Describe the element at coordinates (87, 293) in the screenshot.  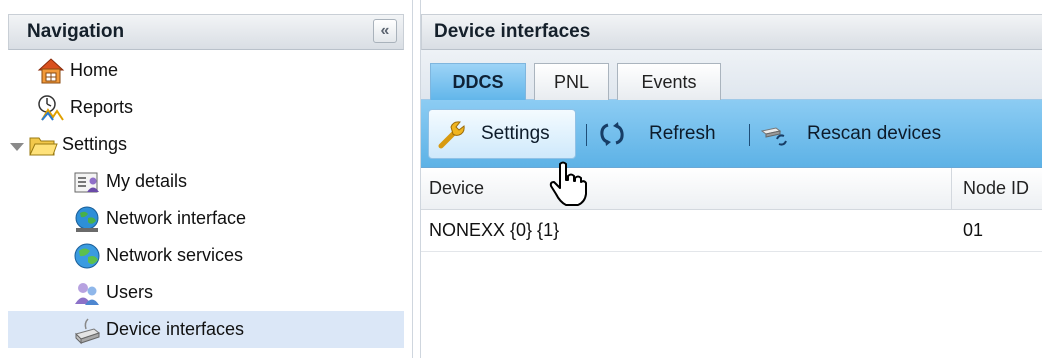
I see `users-icon` at that location.